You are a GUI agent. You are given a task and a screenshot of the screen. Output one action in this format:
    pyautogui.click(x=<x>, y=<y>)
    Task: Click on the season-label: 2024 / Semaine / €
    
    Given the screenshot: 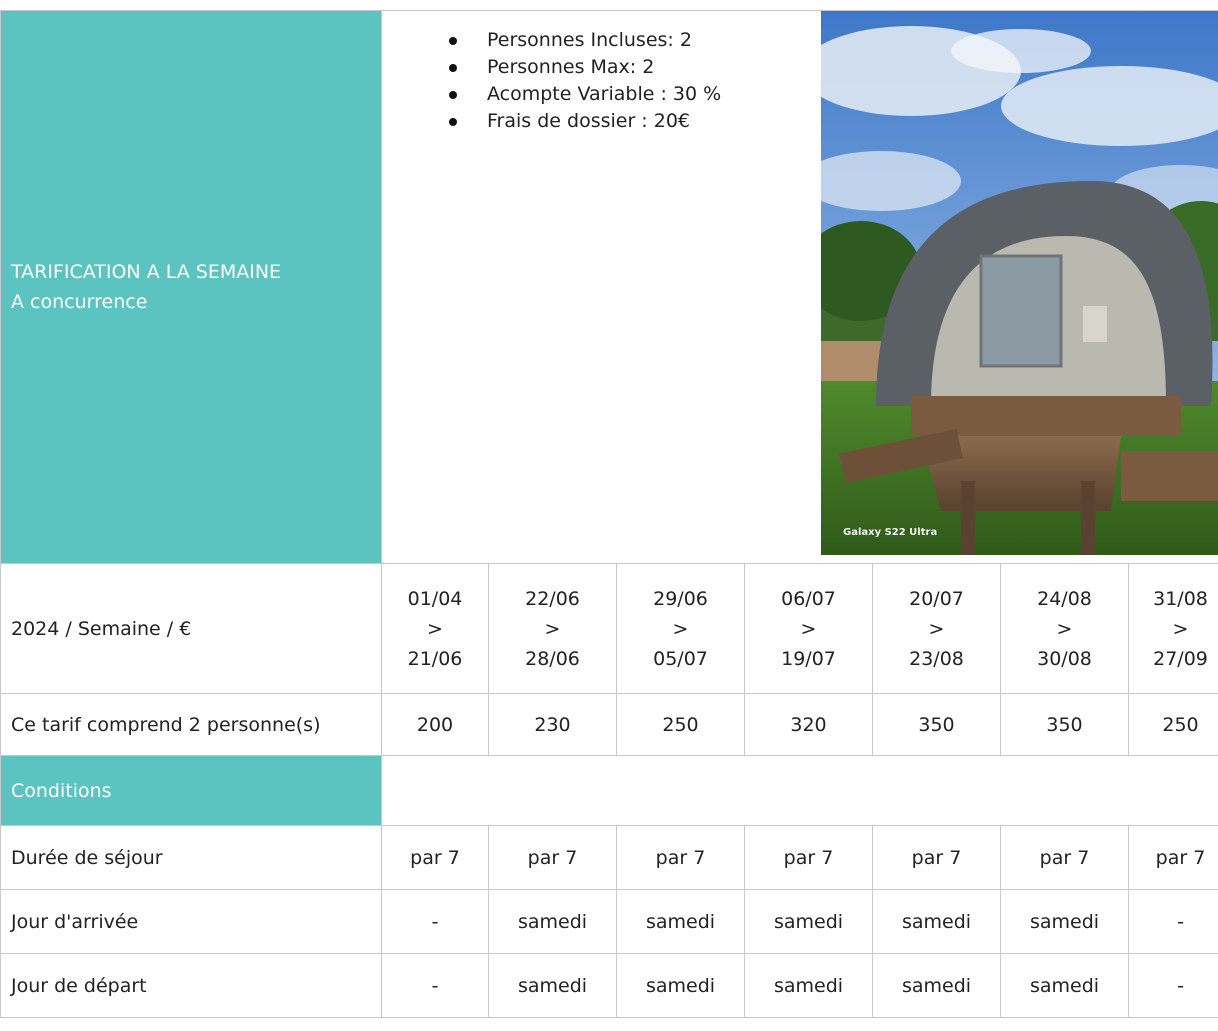 What is the action you would take?
    pyautogui.click(x=191, y=628)
    